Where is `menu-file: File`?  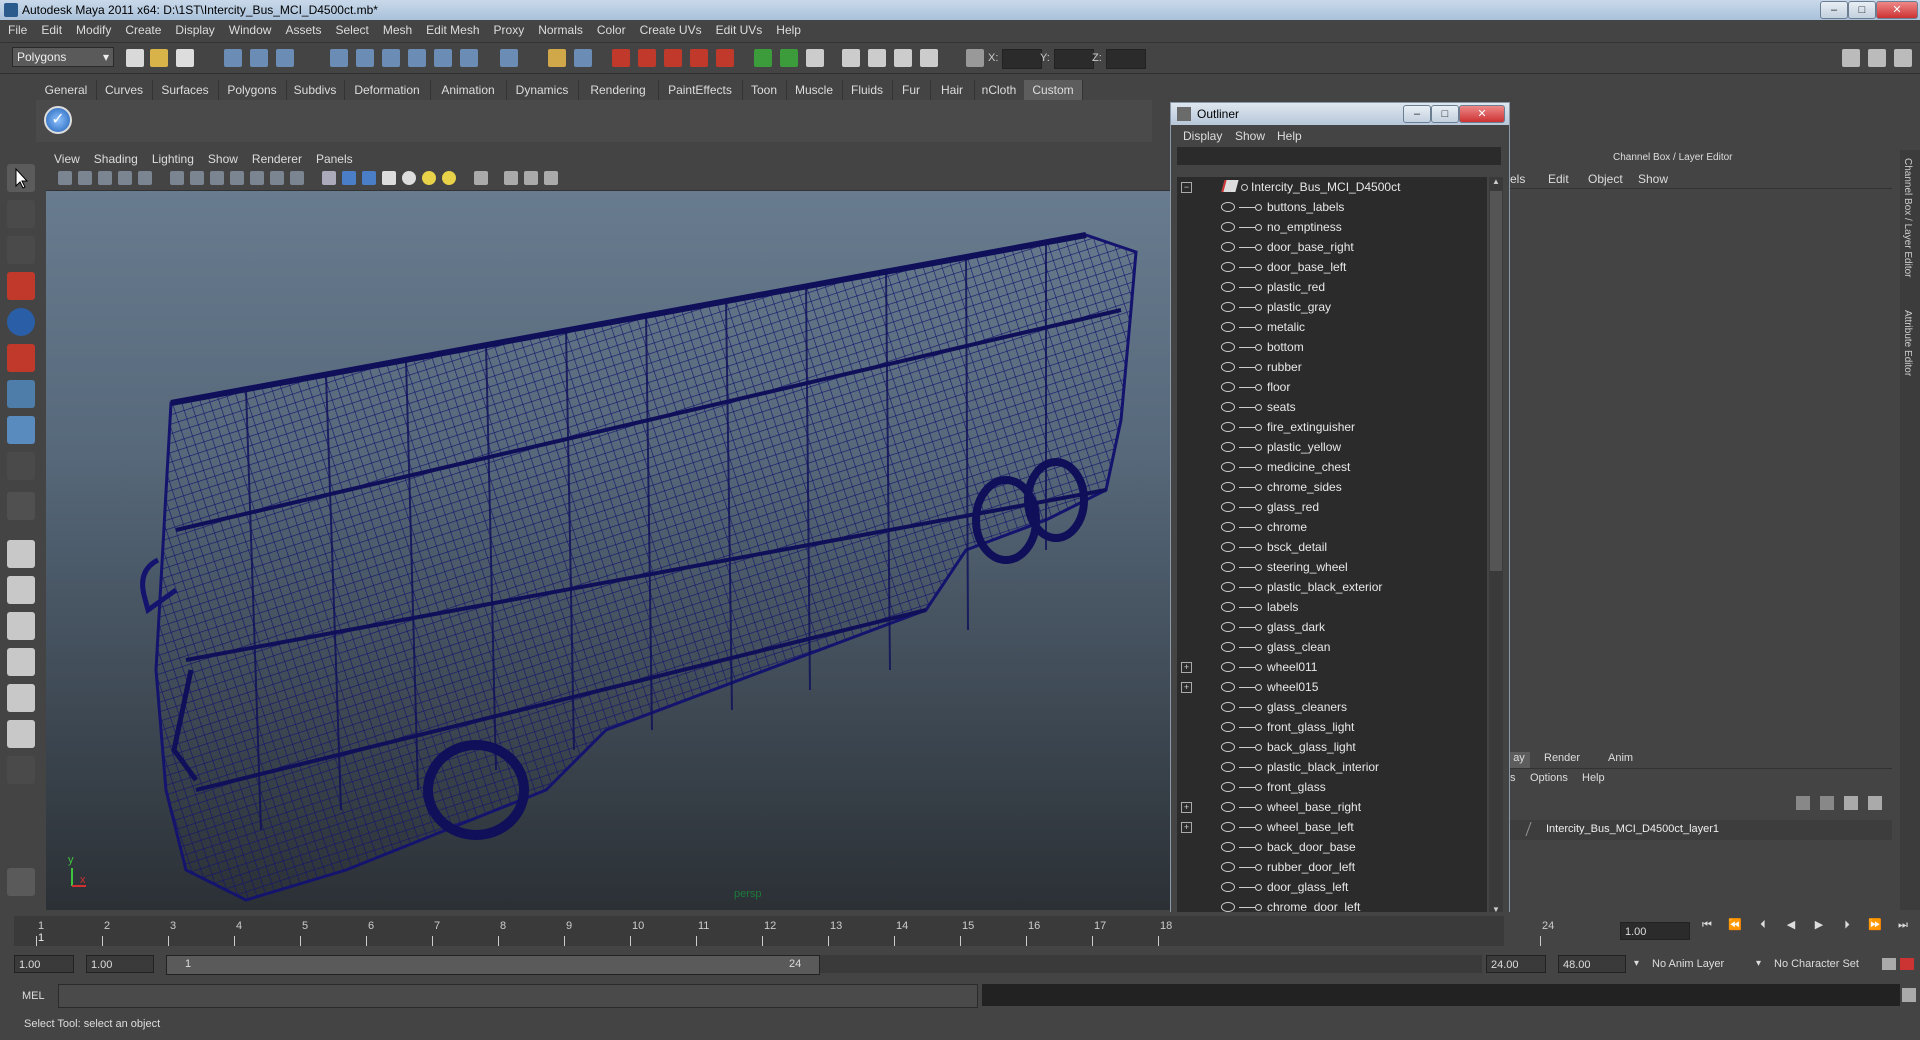 menu-file: File is located at coordinates (16, 28).